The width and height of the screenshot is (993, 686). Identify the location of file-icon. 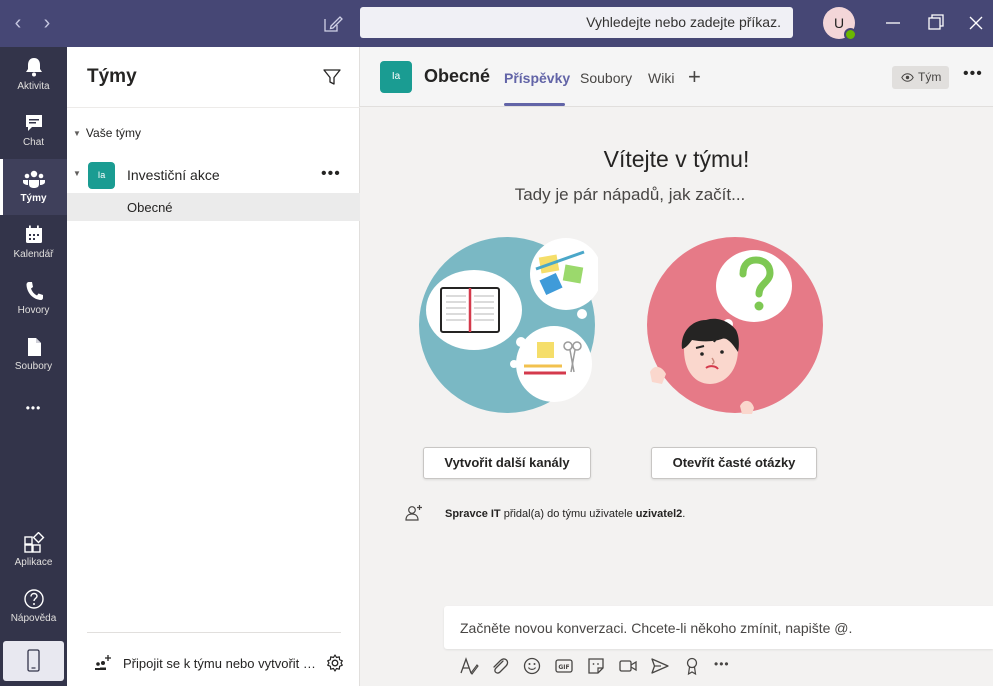
(34, 347).